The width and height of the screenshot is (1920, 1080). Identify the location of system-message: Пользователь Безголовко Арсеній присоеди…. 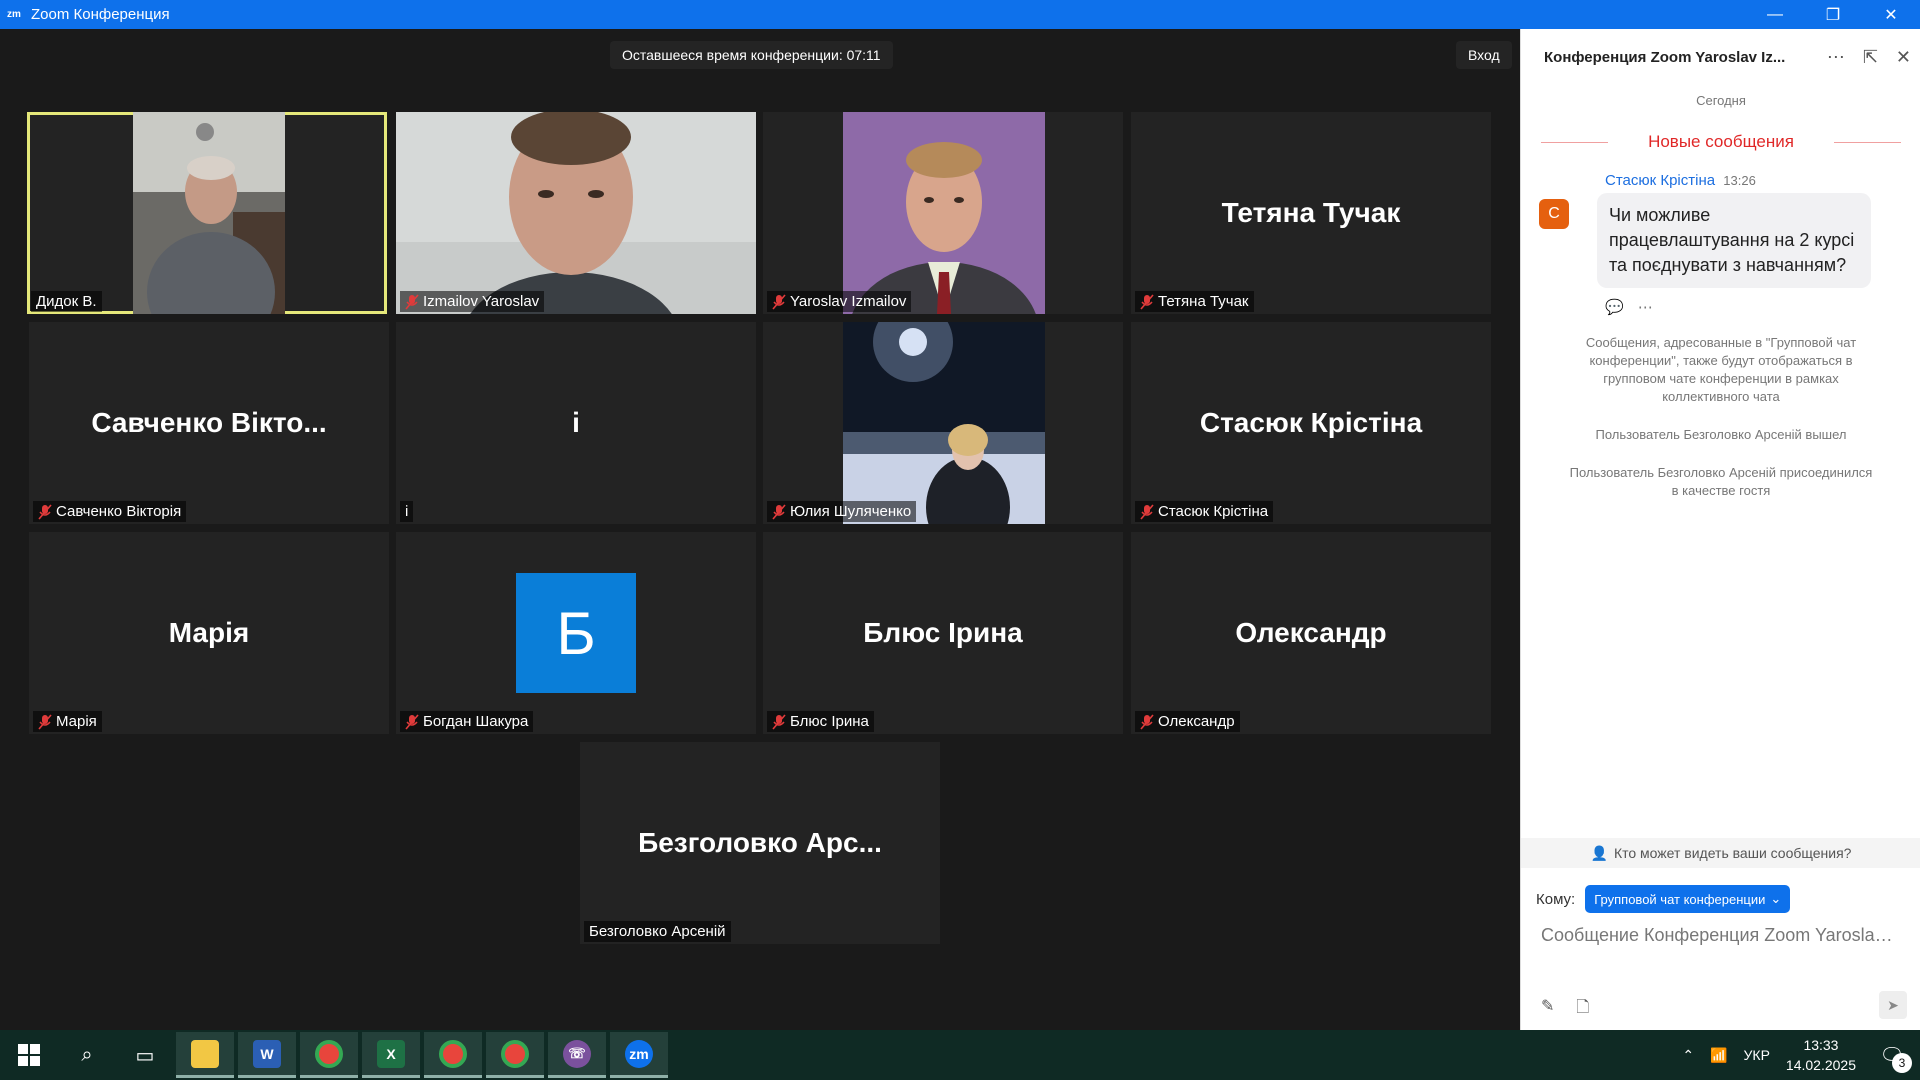
(1721, 481).